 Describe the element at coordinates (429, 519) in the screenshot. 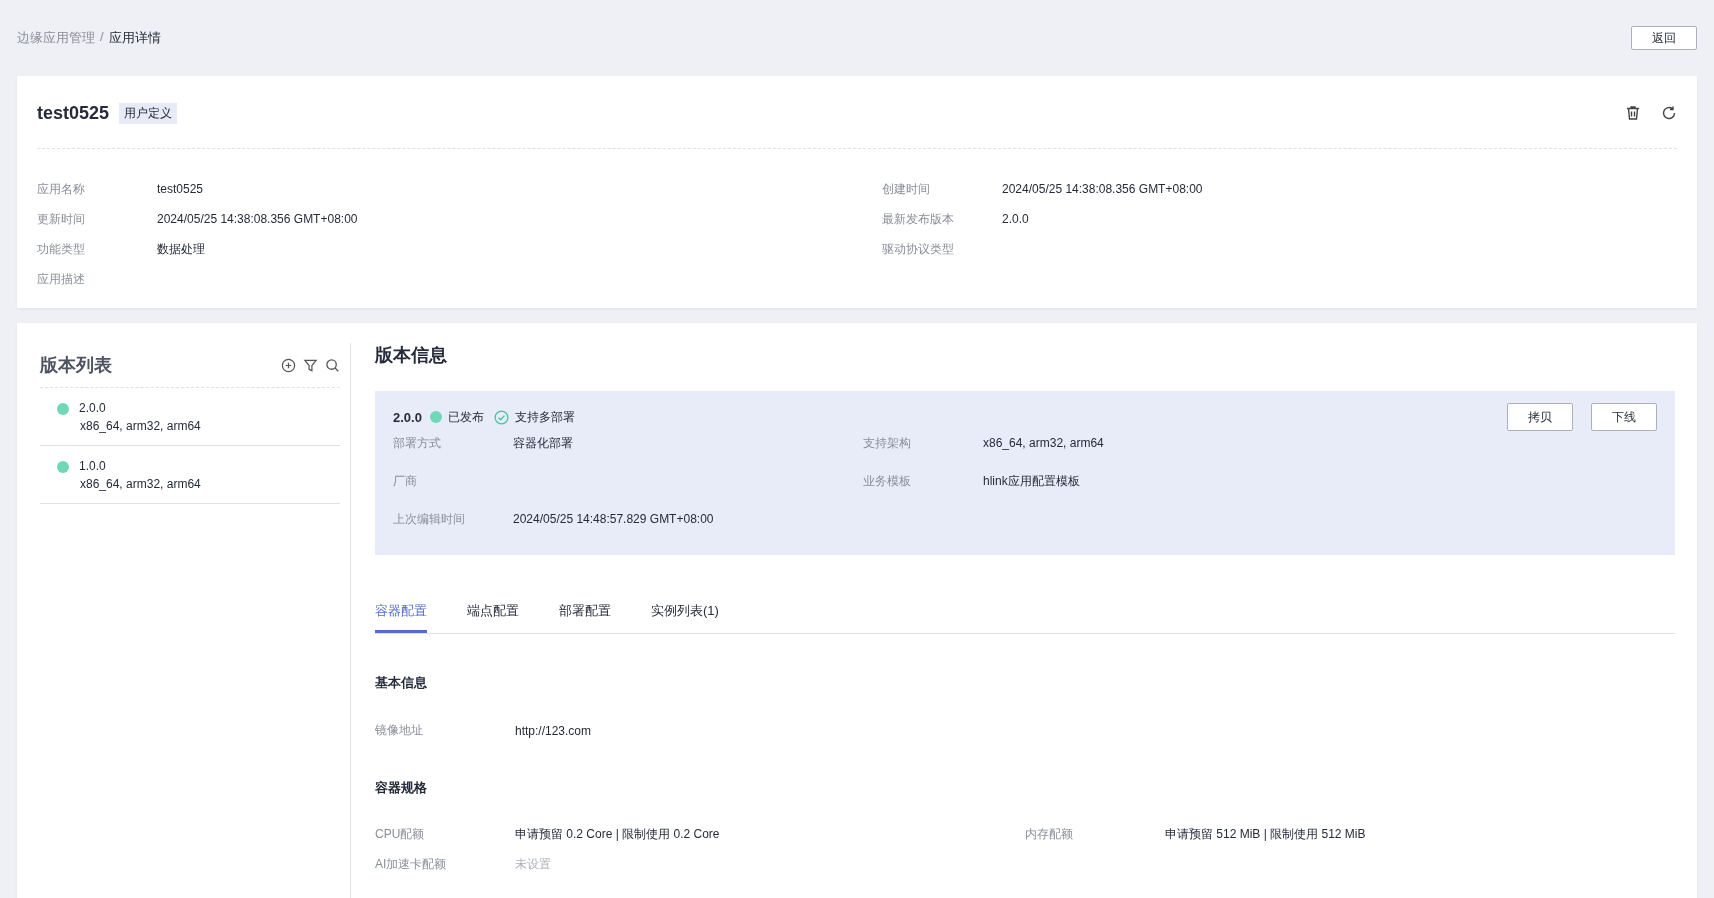

I see `field-label: 上次编辑时间` at that location.